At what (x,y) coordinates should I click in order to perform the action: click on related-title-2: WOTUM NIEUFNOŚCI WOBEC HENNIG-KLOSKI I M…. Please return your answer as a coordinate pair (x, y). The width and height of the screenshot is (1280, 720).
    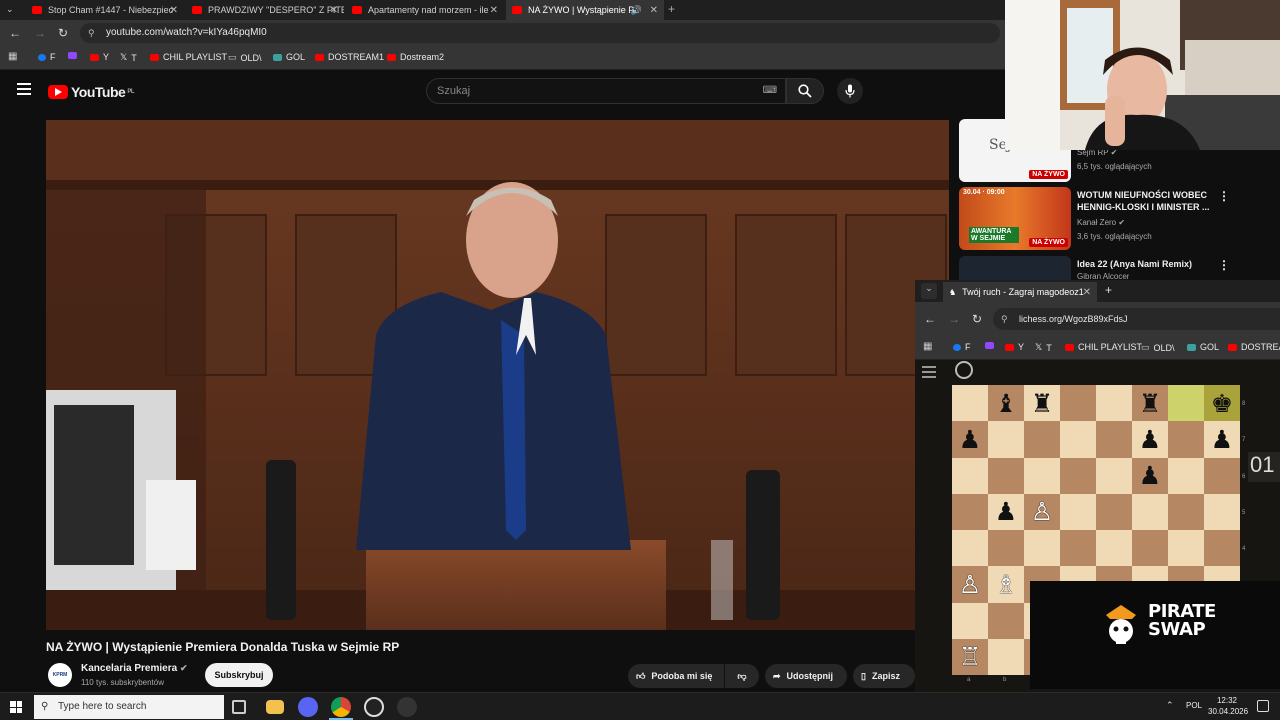
    Looking at the image, I should click on (1144, 201).